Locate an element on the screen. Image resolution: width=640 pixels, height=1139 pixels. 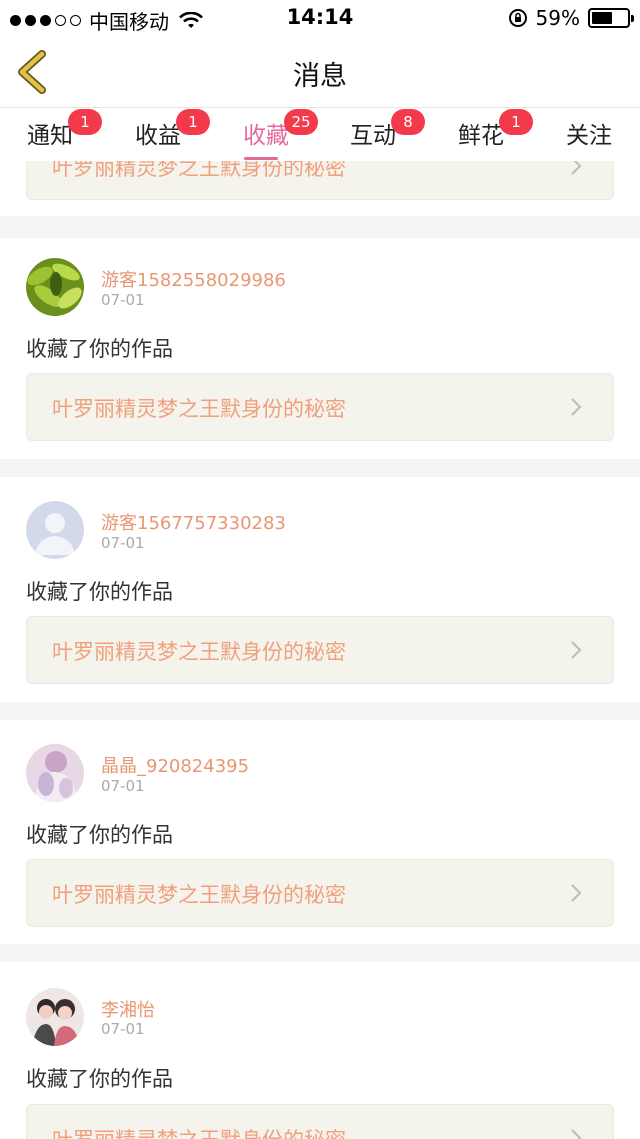
anime-photo-icon is located at coordinates (55, 773).